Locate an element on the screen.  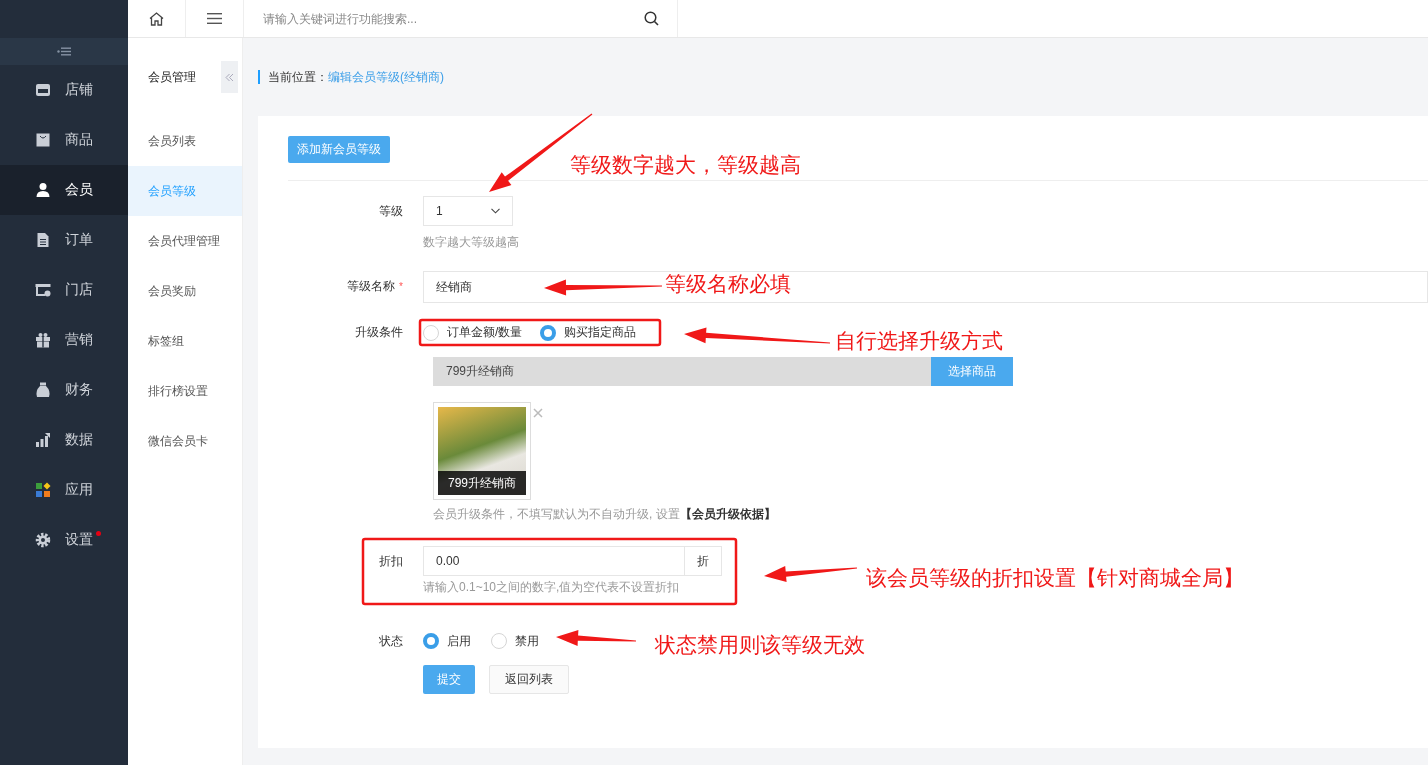
annotation-text: 等级数字越大，等级越高 is located at coordinates (685, 165).